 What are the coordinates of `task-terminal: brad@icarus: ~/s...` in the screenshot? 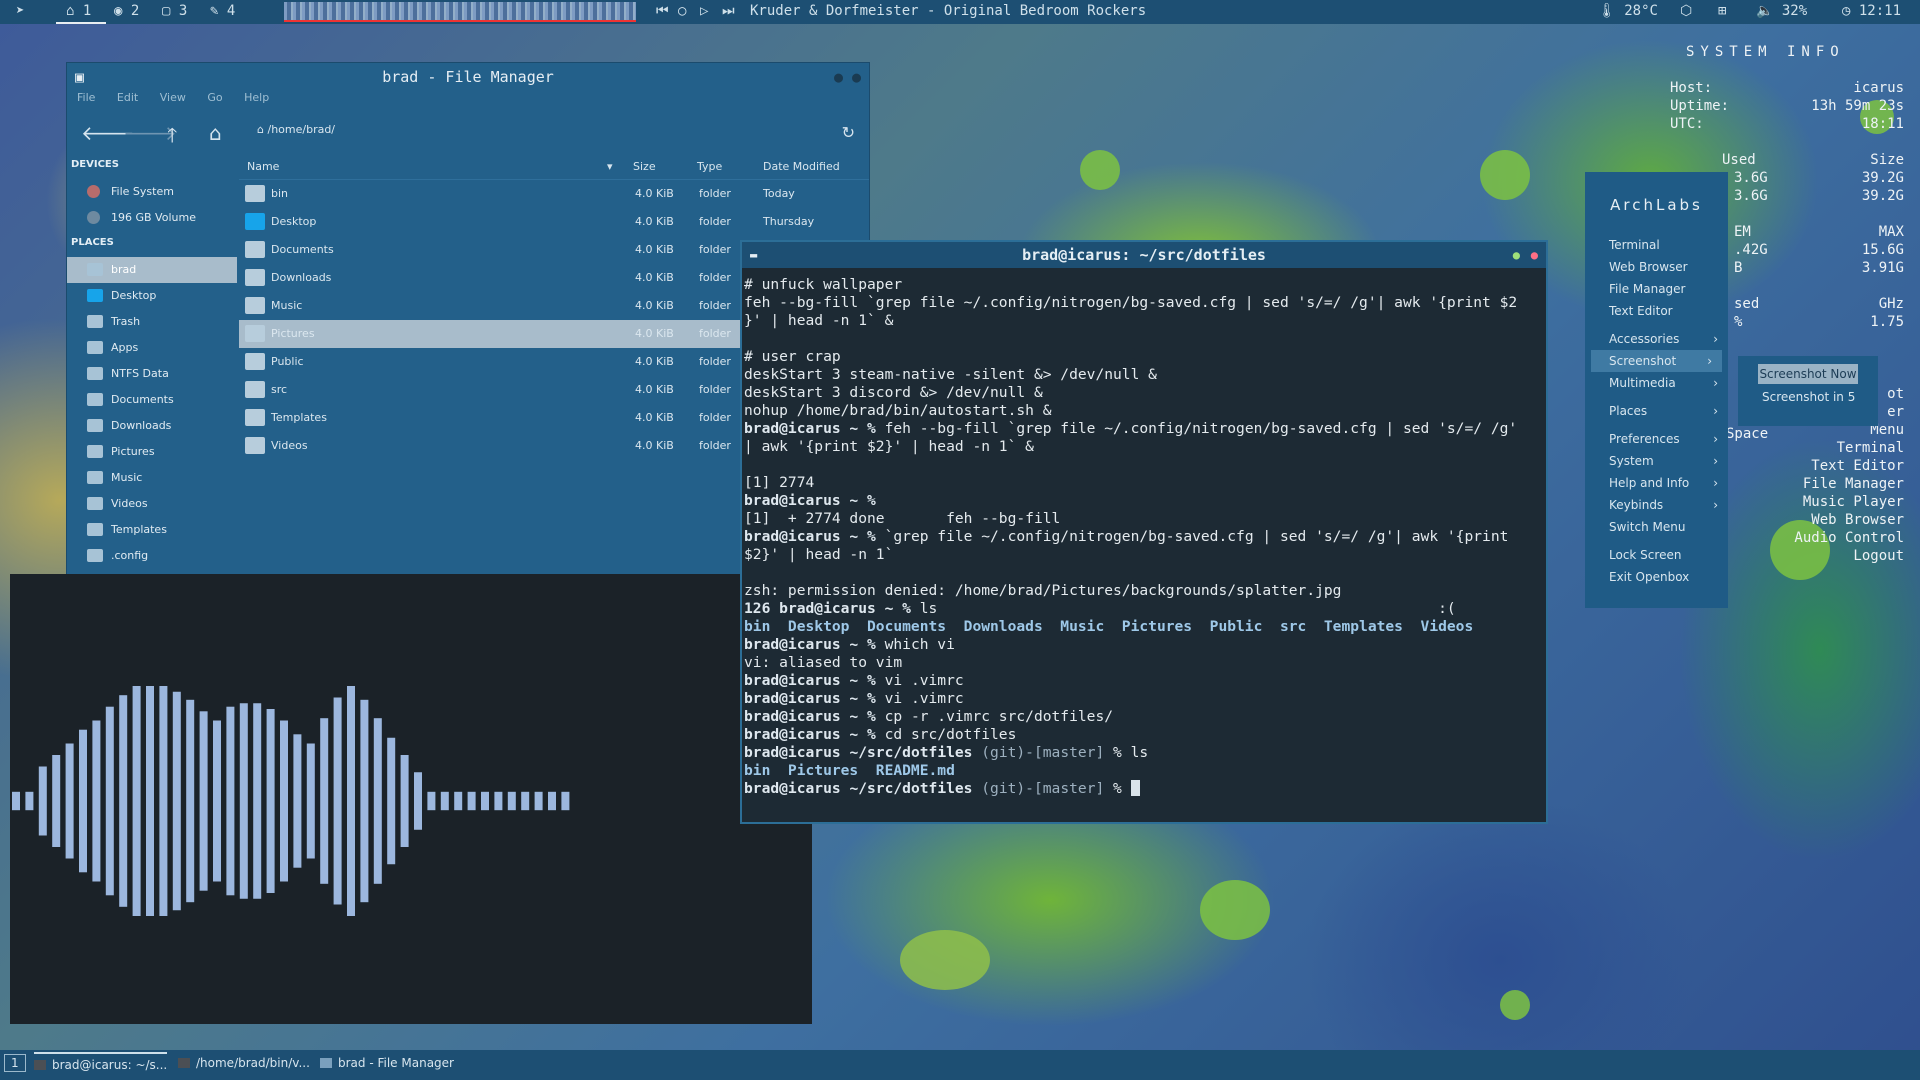 It's located at (101, 1062).